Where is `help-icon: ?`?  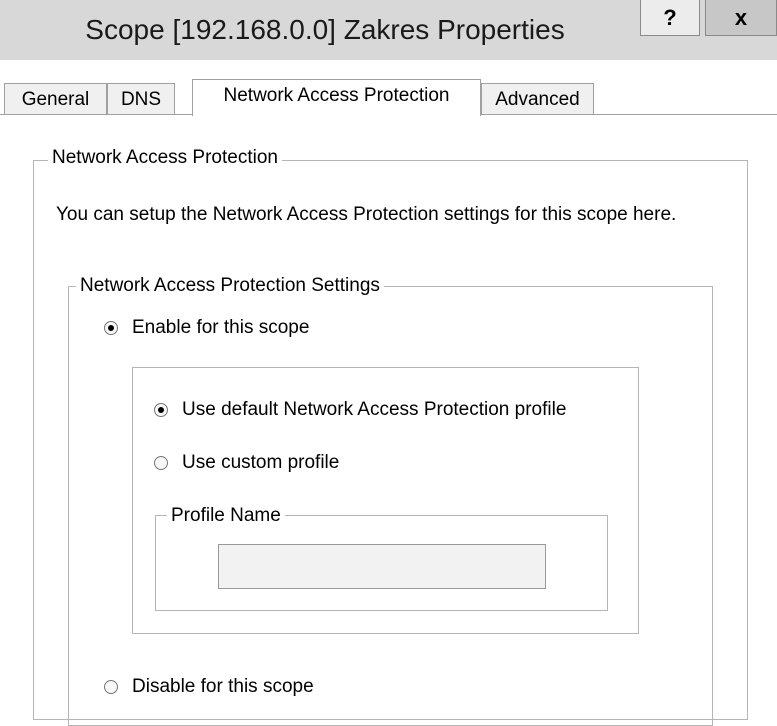
help-icon: ? is located at coordinates (670, 17).